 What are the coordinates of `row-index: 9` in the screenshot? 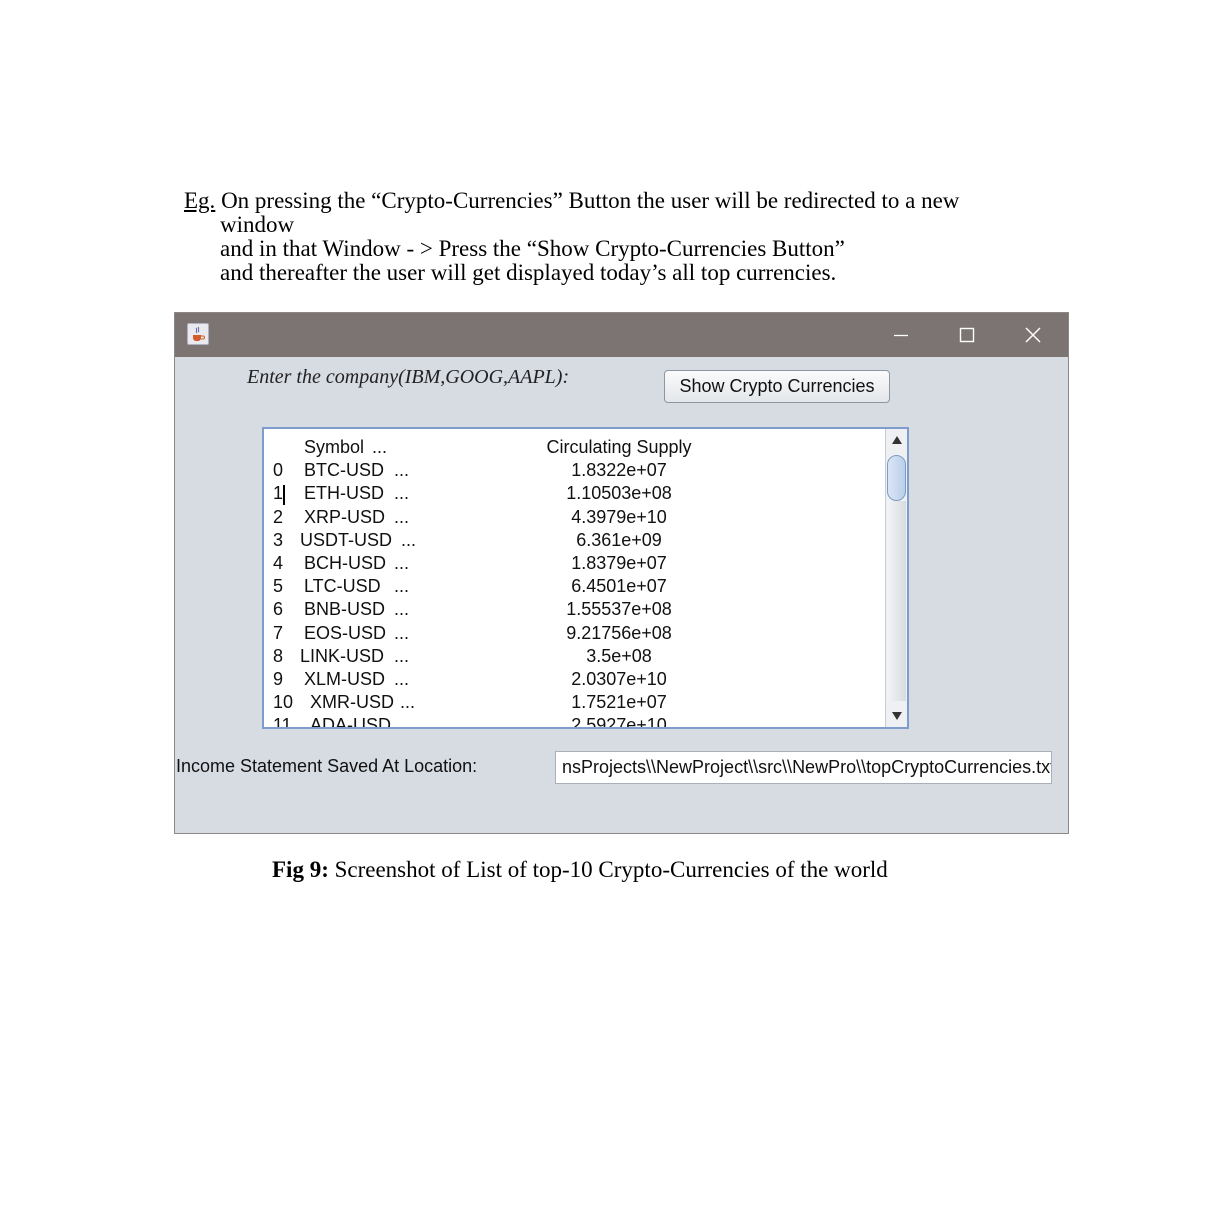 It's located at (278, 678).